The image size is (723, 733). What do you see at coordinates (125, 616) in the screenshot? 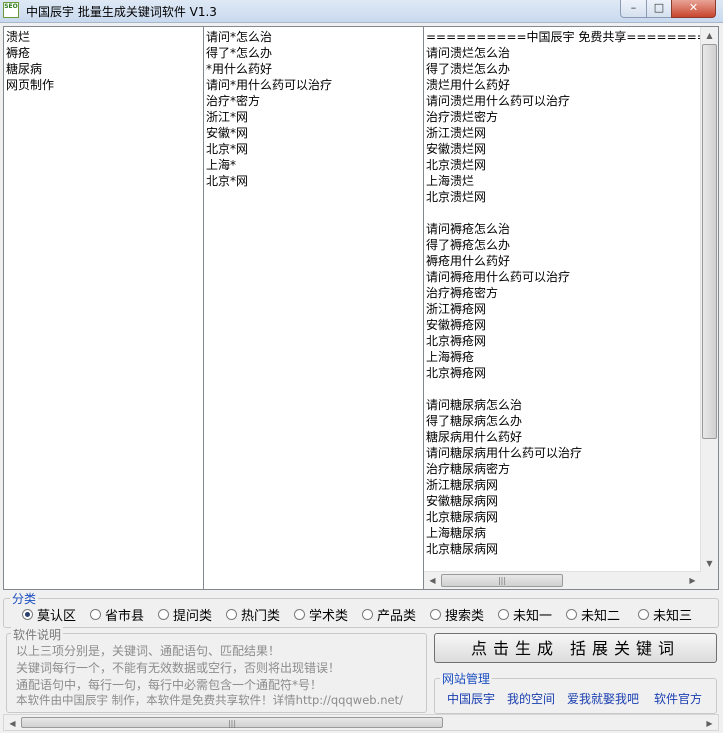
I see `category-radio-label: 省市县` at bounding box center [125, 616].